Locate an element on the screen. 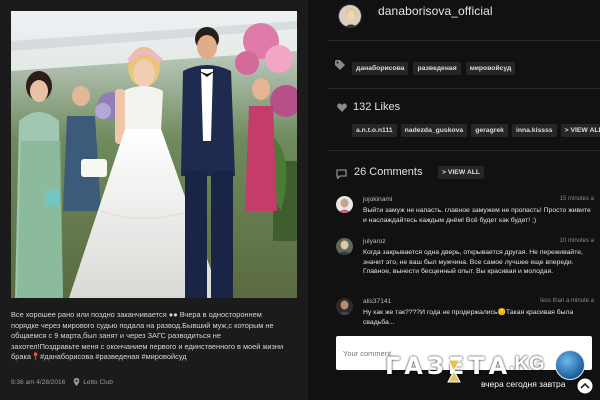  location-label: Letto Club is located at coordinates (98, 382).